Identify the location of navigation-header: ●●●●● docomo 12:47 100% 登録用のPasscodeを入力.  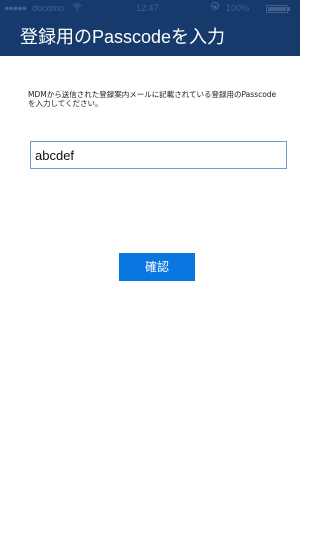
(150, 28).